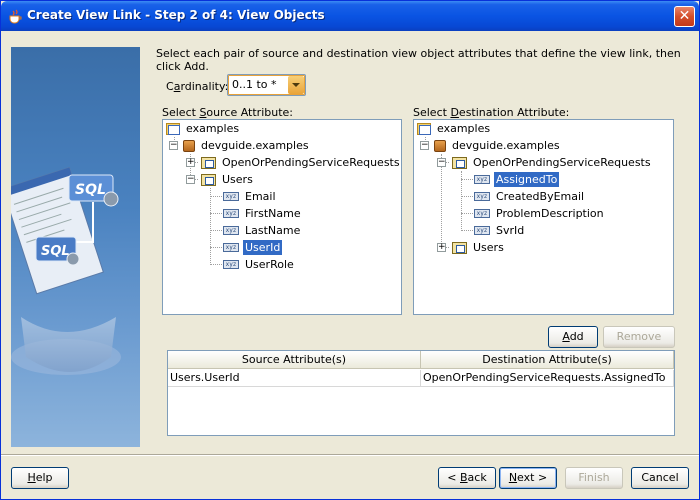  What do you see at coordinates (197, 86) in the screenshot?
I see `cardinality-label: Cardinality:` at bounding box center [197, 86].